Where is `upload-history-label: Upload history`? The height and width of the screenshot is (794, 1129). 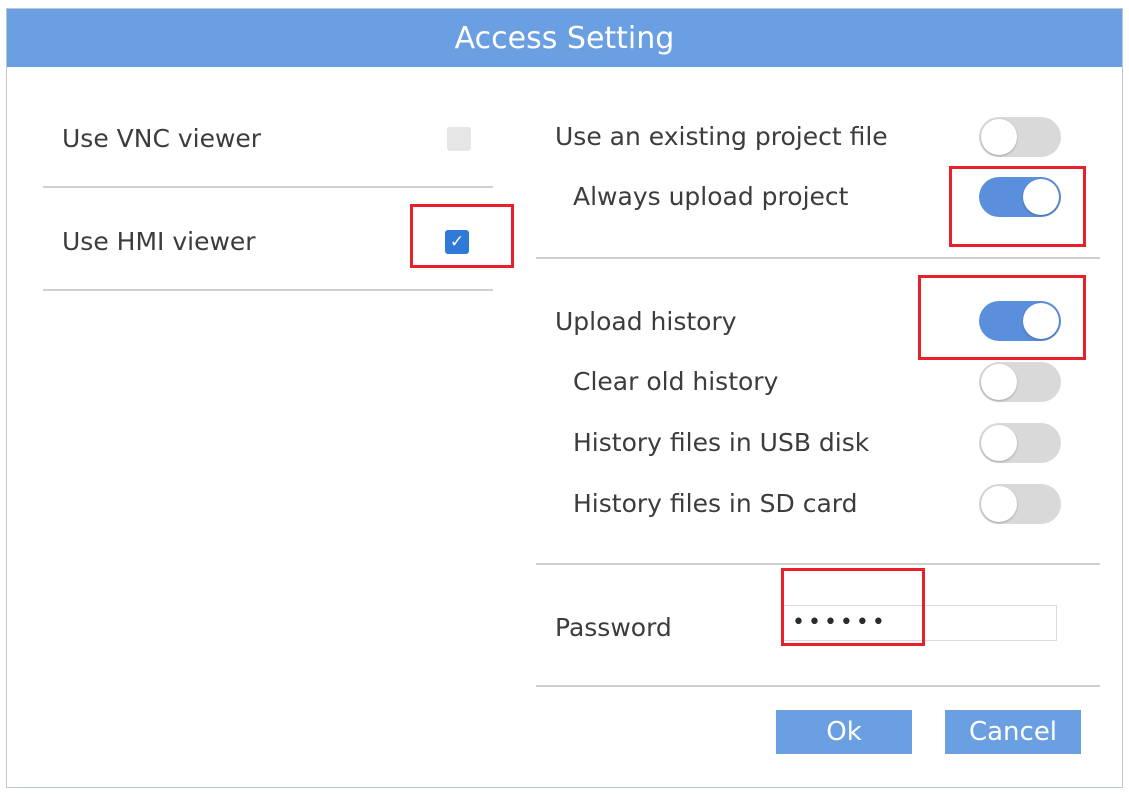 upload-history-label: Upload history is located at coordinates (646, 321).